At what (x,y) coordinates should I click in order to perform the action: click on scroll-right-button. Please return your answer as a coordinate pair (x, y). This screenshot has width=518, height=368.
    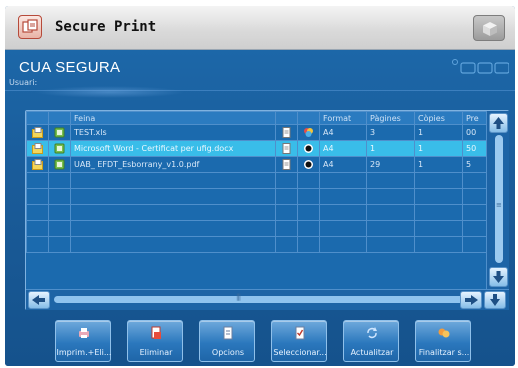
    Looking at the image, I should click on (471, 300).